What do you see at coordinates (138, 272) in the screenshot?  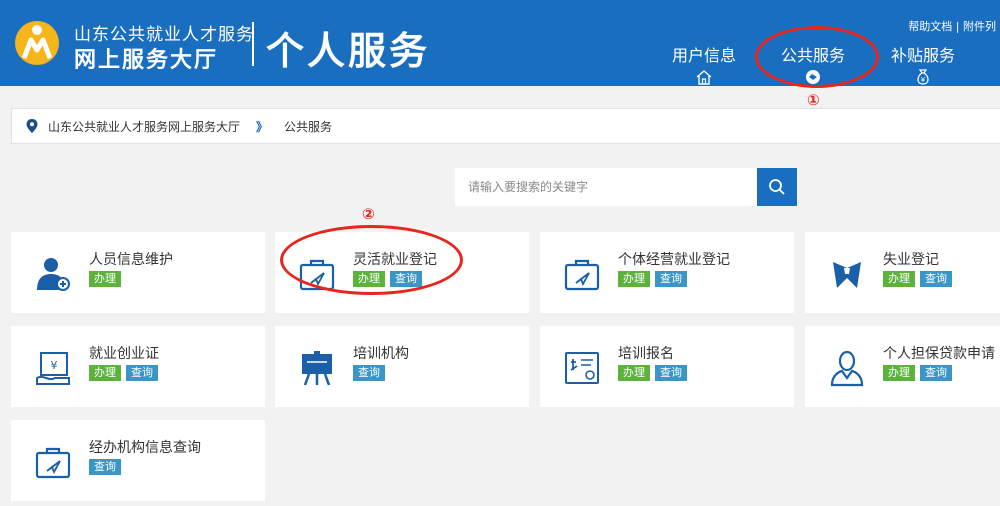 I see `card-personnel-info: 人员信息维护 办理` at bounding box center [138, 272].